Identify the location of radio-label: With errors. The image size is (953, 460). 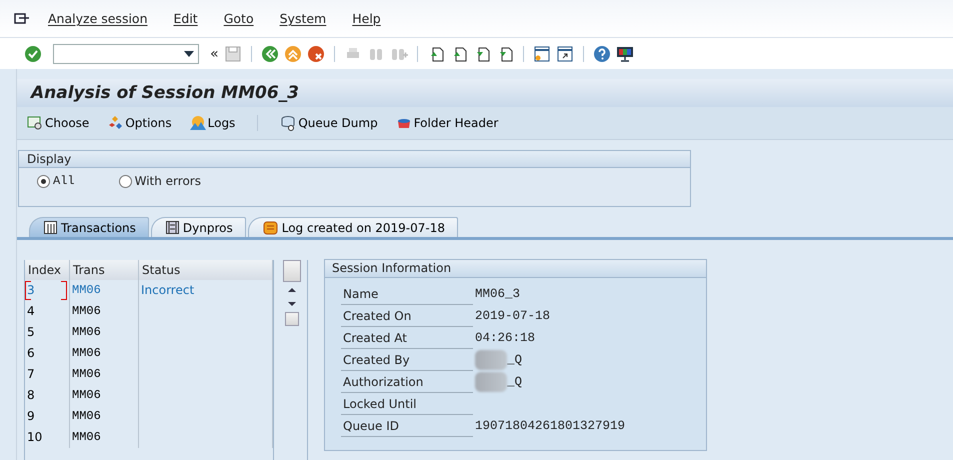
(167, 181).